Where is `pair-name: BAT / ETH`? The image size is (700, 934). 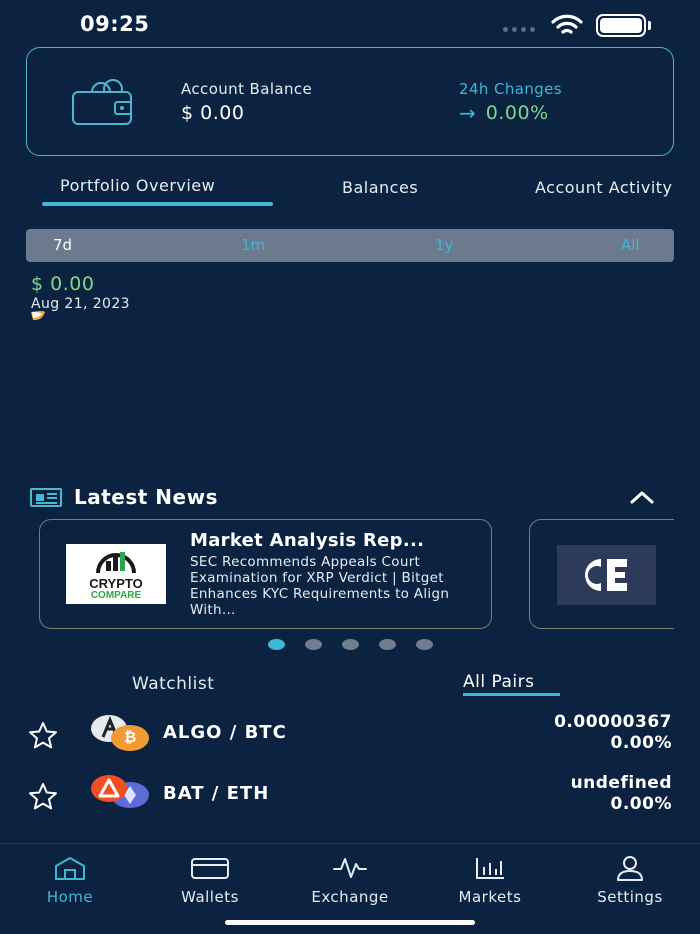
pair-name: BAT / ETH is located at coordinates (216, 793).